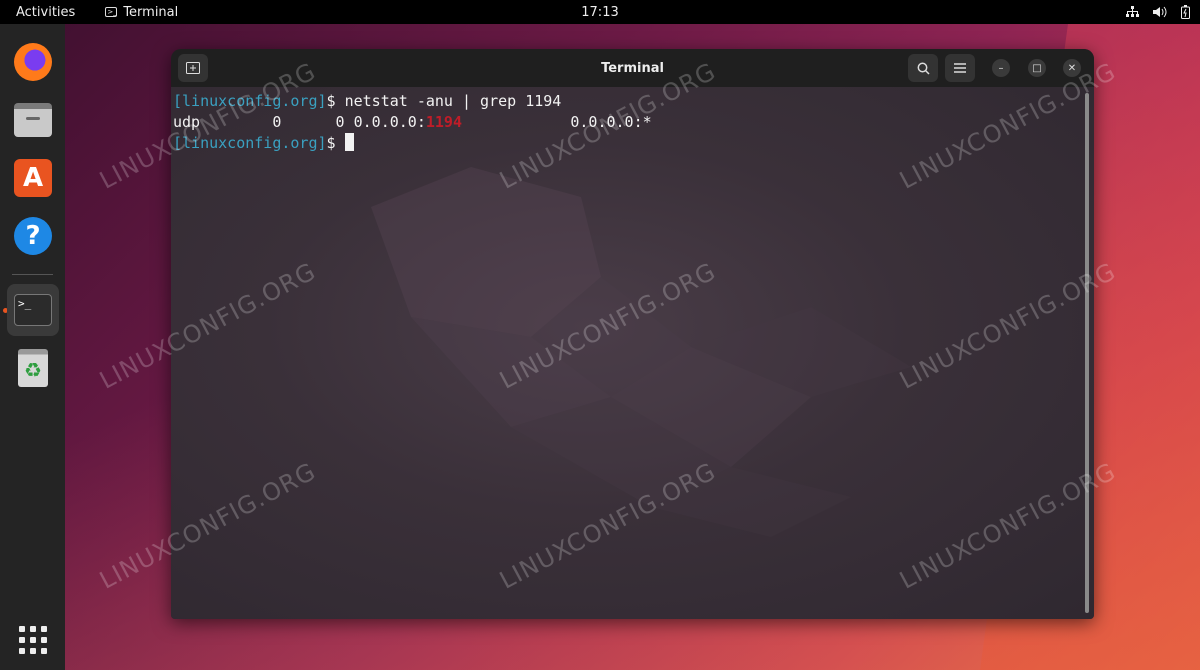 The height and width of the screenshot is (670, 1200). I want to click on dock-firefox, so click(33, 62).